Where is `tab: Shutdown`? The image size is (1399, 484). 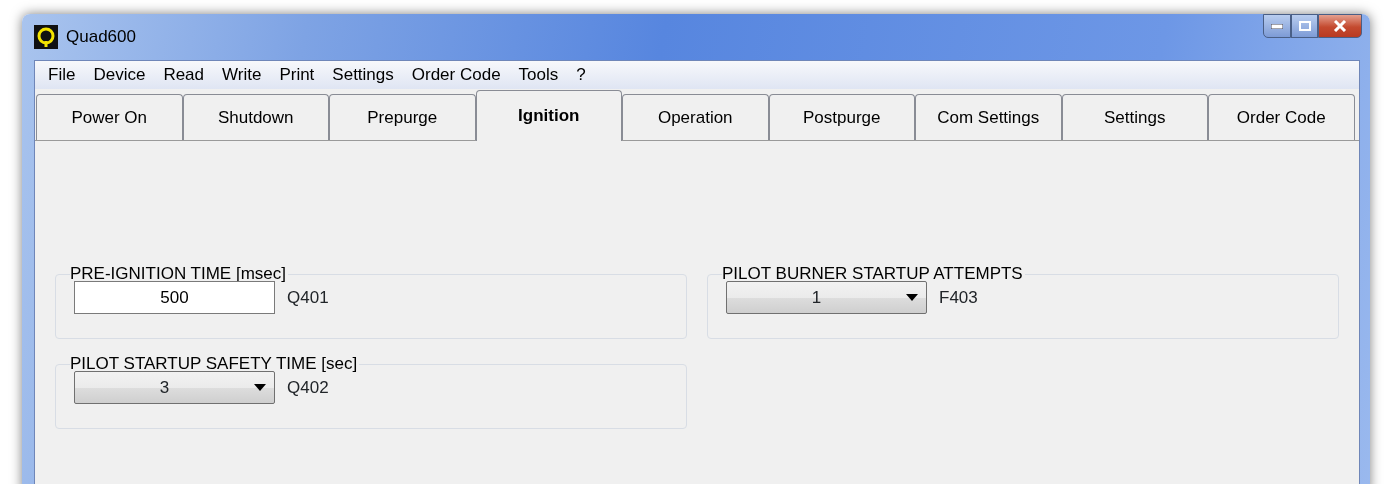
tab: Shutdown is located at coordinates (255, 117).